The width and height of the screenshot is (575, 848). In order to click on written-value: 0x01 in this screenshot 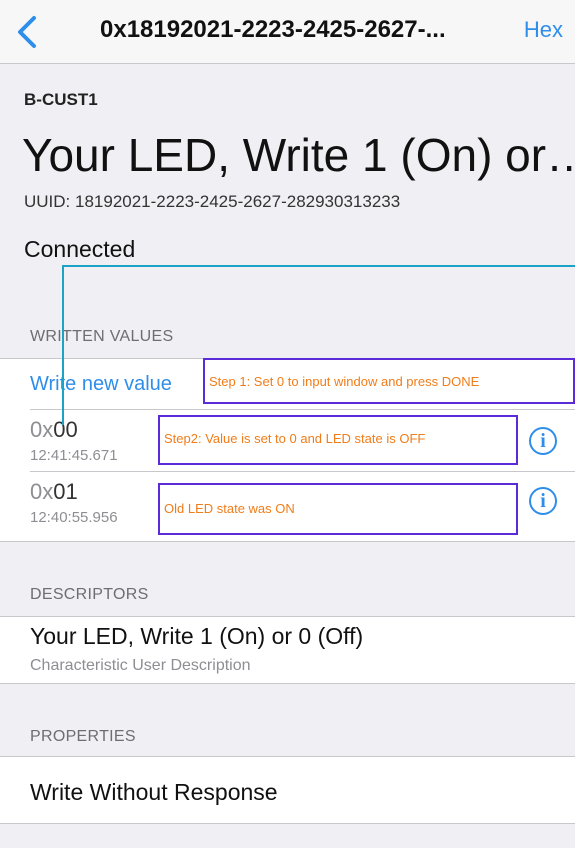, I will do `click(54, 492)`.